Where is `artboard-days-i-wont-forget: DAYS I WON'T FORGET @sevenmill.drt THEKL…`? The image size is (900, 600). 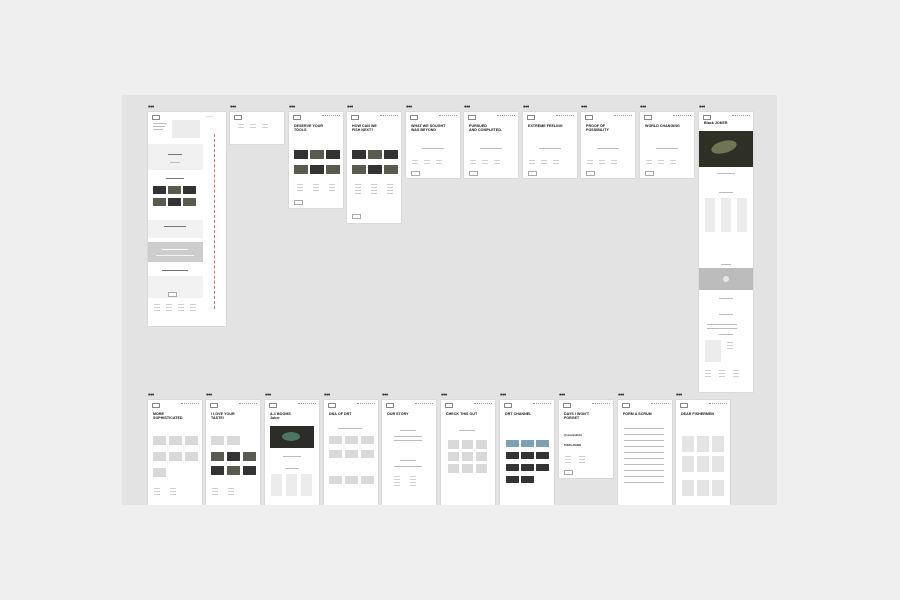
artboard-days-i-wont-forget: DAYS I WON'T FORGET @sevenmill.drt THEKL… is located at coordinates (586, 439).